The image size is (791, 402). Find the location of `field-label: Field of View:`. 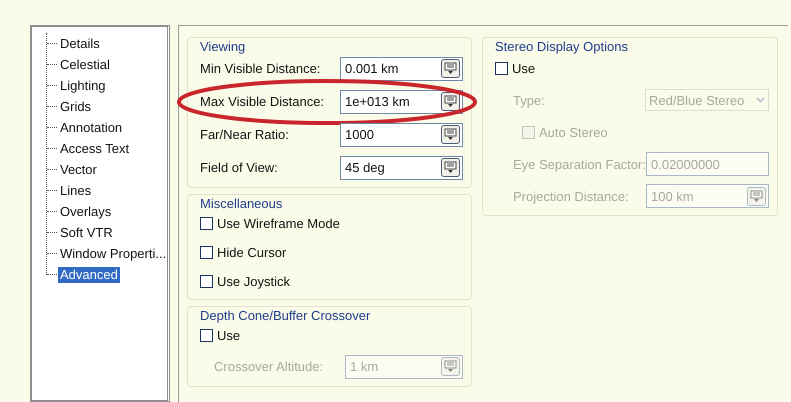

field-label: Field of View: is located at coordinates (239, 167).